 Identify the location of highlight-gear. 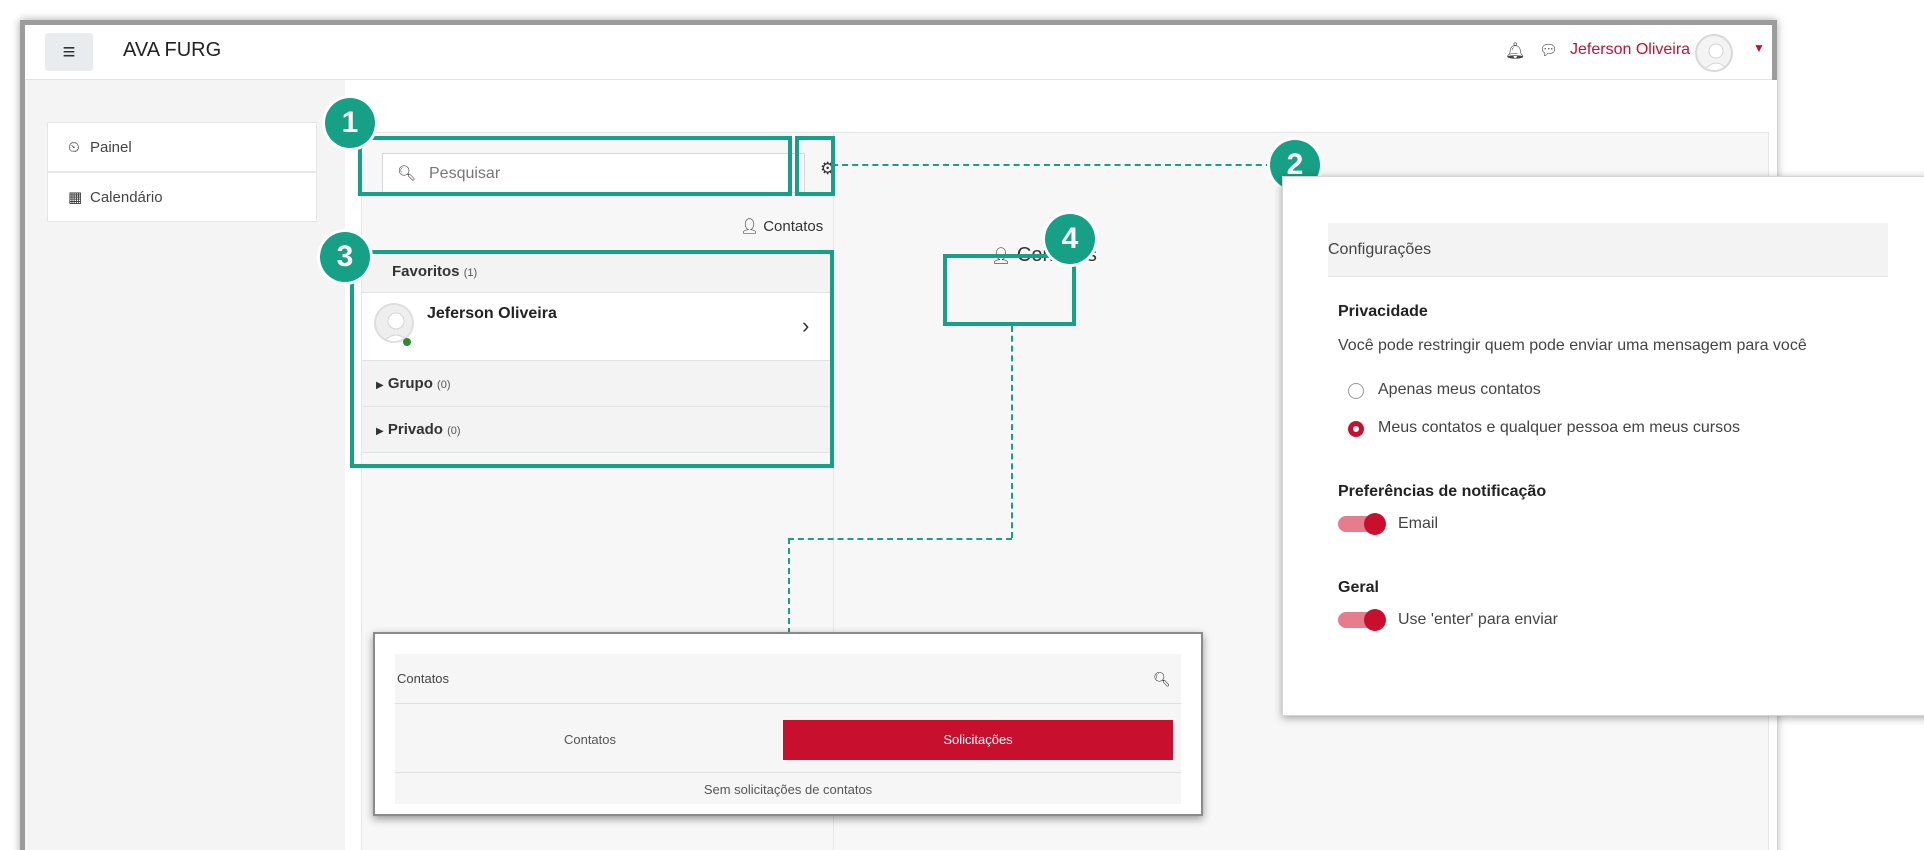
(815, 166).